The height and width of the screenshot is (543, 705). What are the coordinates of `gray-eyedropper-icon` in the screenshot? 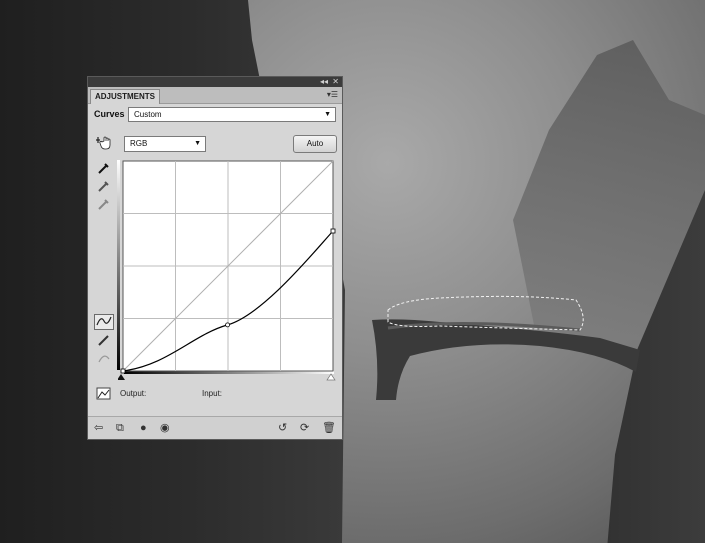 It's located at (104, 187).